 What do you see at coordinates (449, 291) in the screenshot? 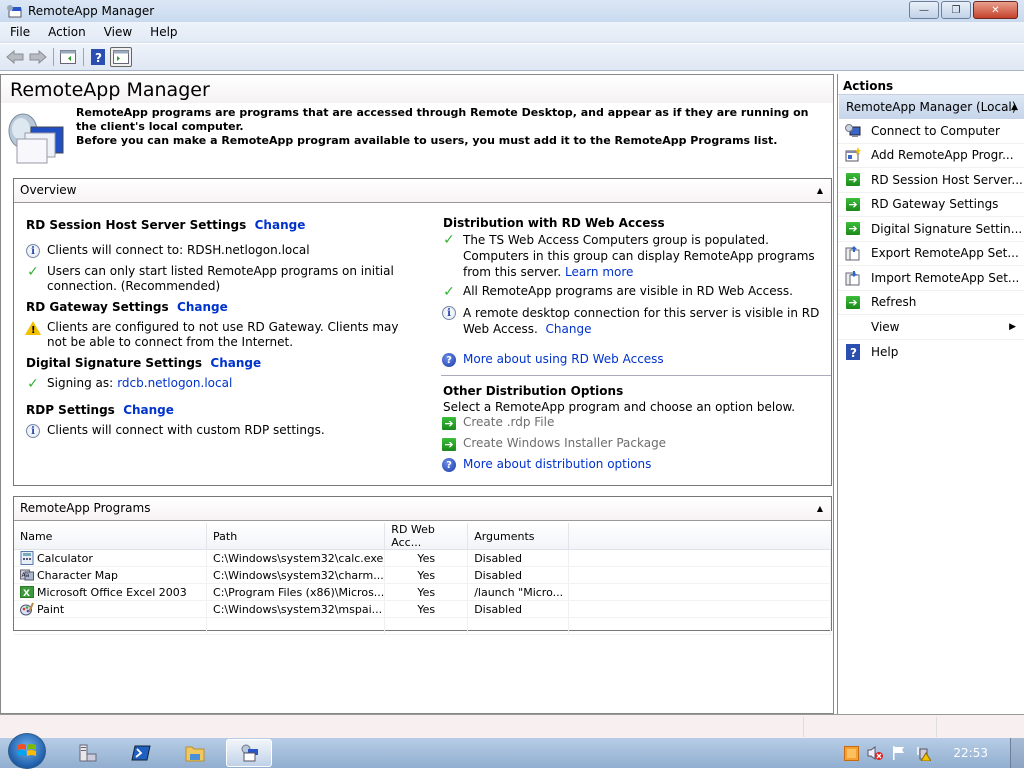
I see `check-icon: ✓` at bounding box center [449, 291].